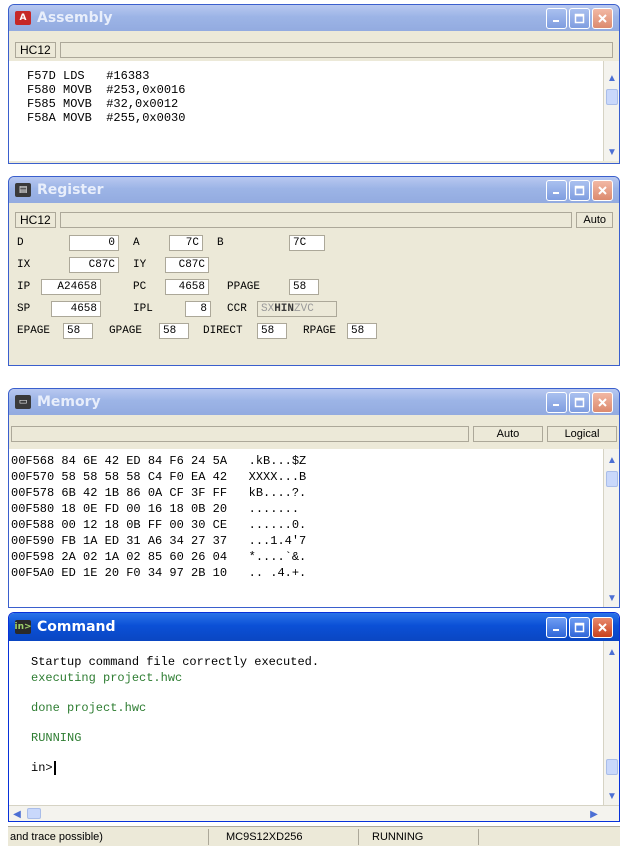  Describe the element at coordinates (314, 813) in the screenshot. I see `horizontal-scrollbar: ◀ ▶` at that location.